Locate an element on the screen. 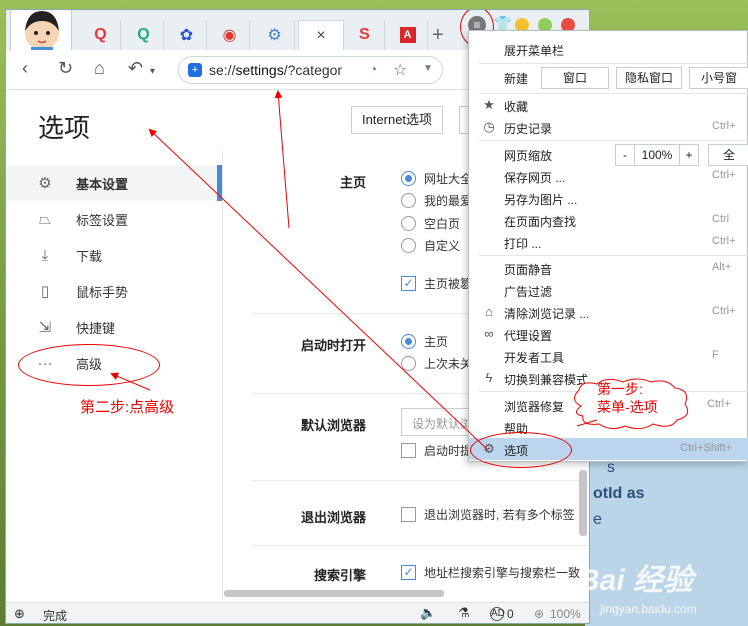 The width and height of the screenshot is (748, 626). menu-divider is located at coordinates (613, 255).